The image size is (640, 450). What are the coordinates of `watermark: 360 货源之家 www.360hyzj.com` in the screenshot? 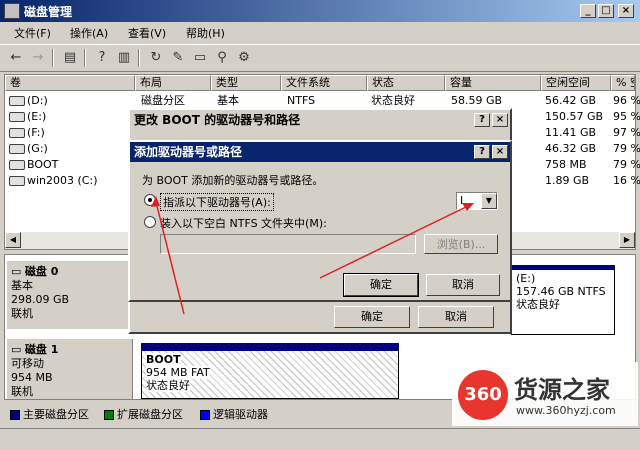 It's located at (545, 394).